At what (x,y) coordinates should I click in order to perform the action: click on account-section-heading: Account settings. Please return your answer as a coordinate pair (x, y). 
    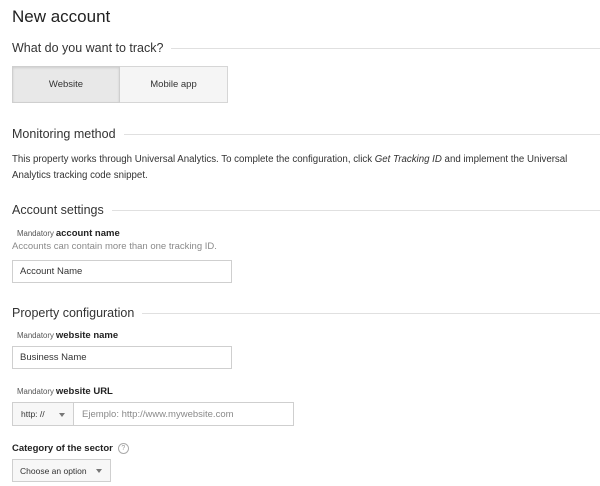
    Looking at the image, I should click on (306, 210).